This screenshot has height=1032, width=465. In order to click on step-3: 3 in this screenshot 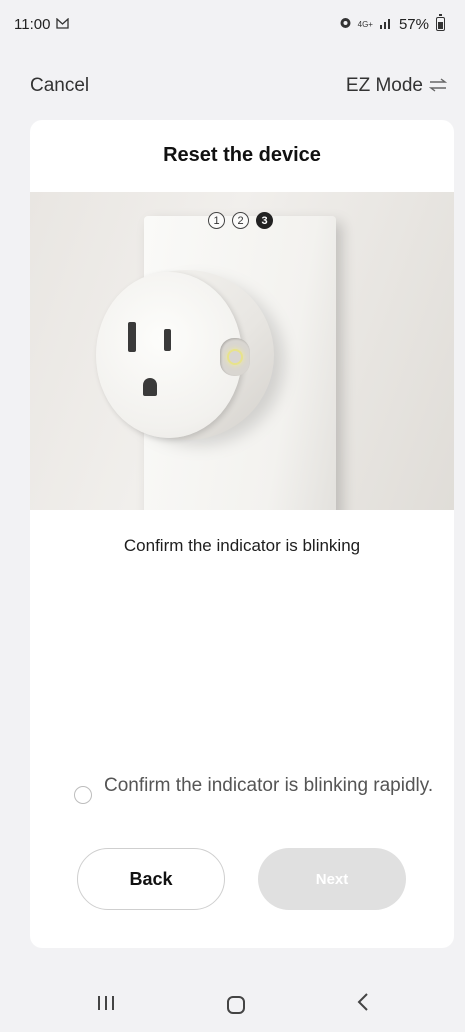, I will do `click(264, 220)`.